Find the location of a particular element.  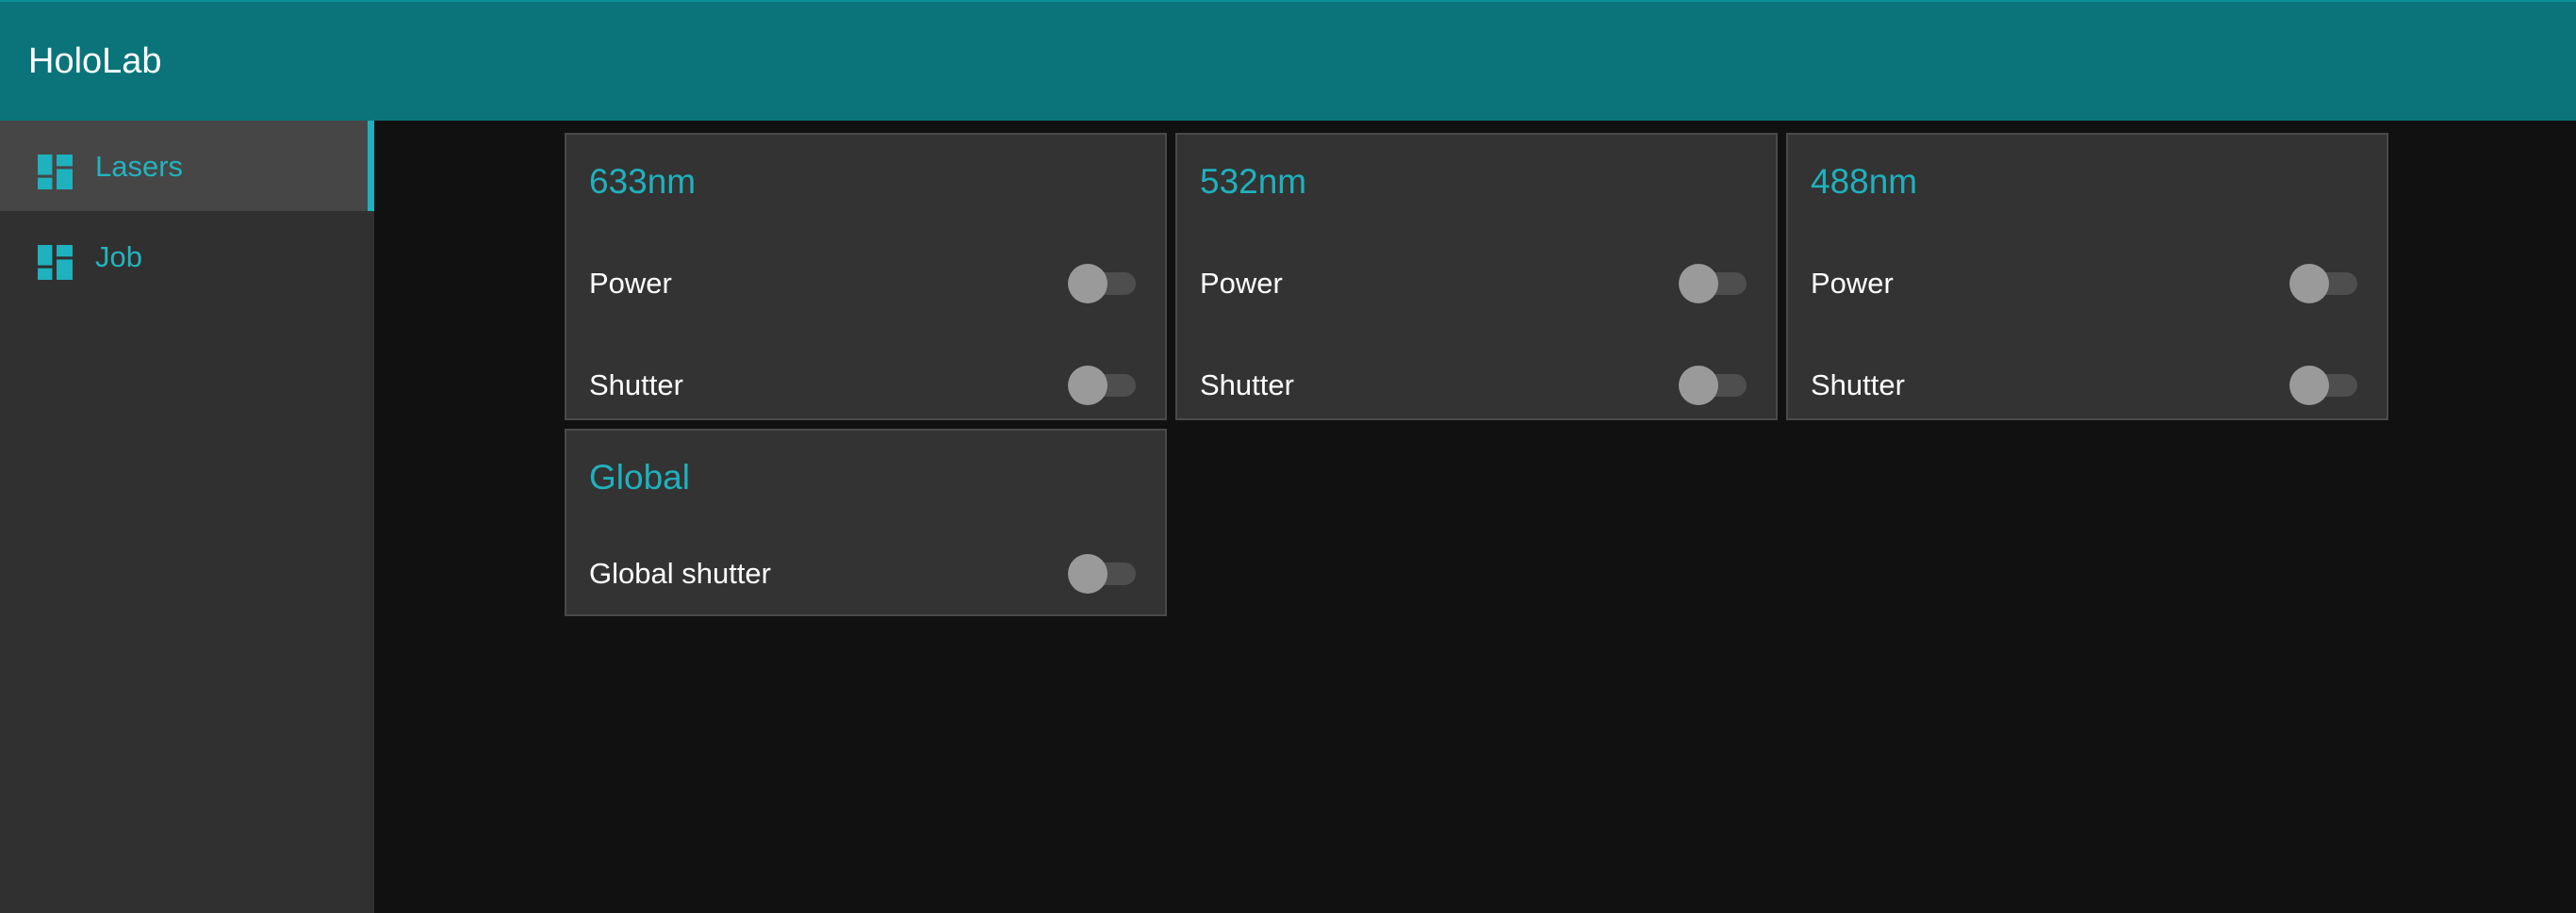

app-header: HoloLab is located at coordinates (1288, 60).